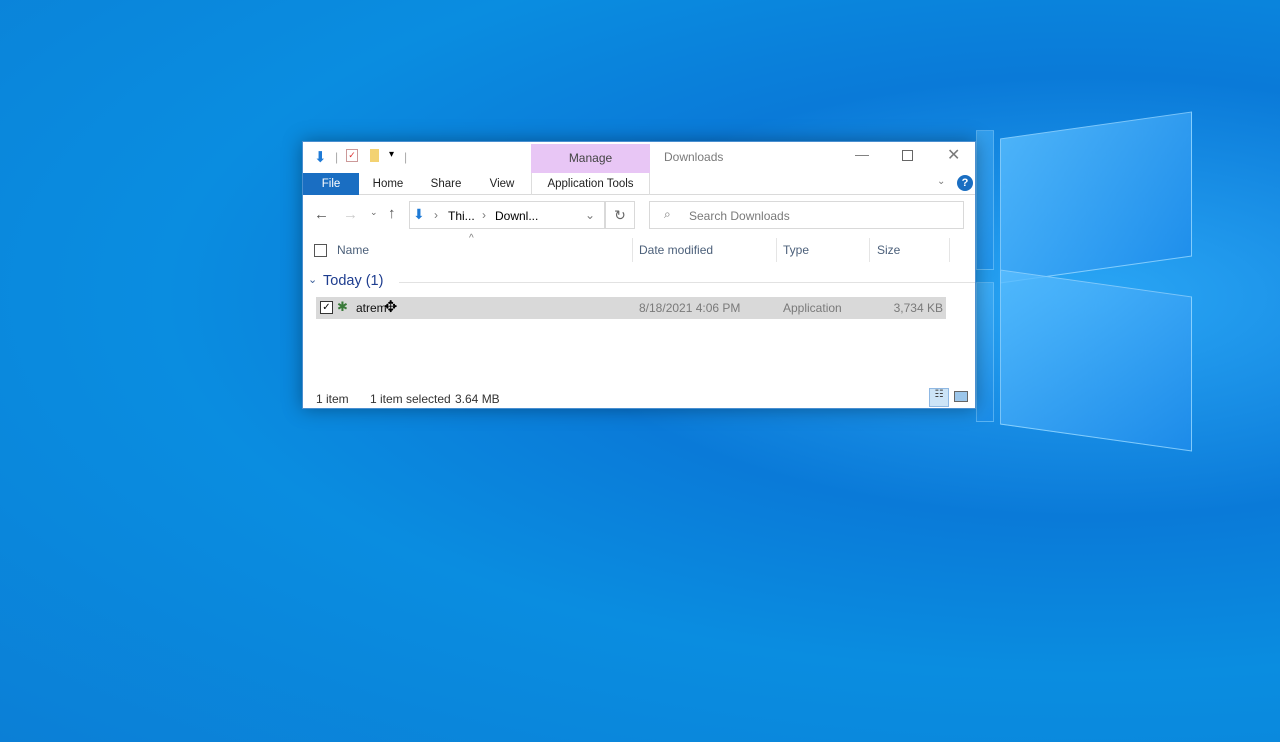  What do you see at coordinates (953, 155) in the screenshot?
I see `close-button: ✕` at bounding box center [953, 155].